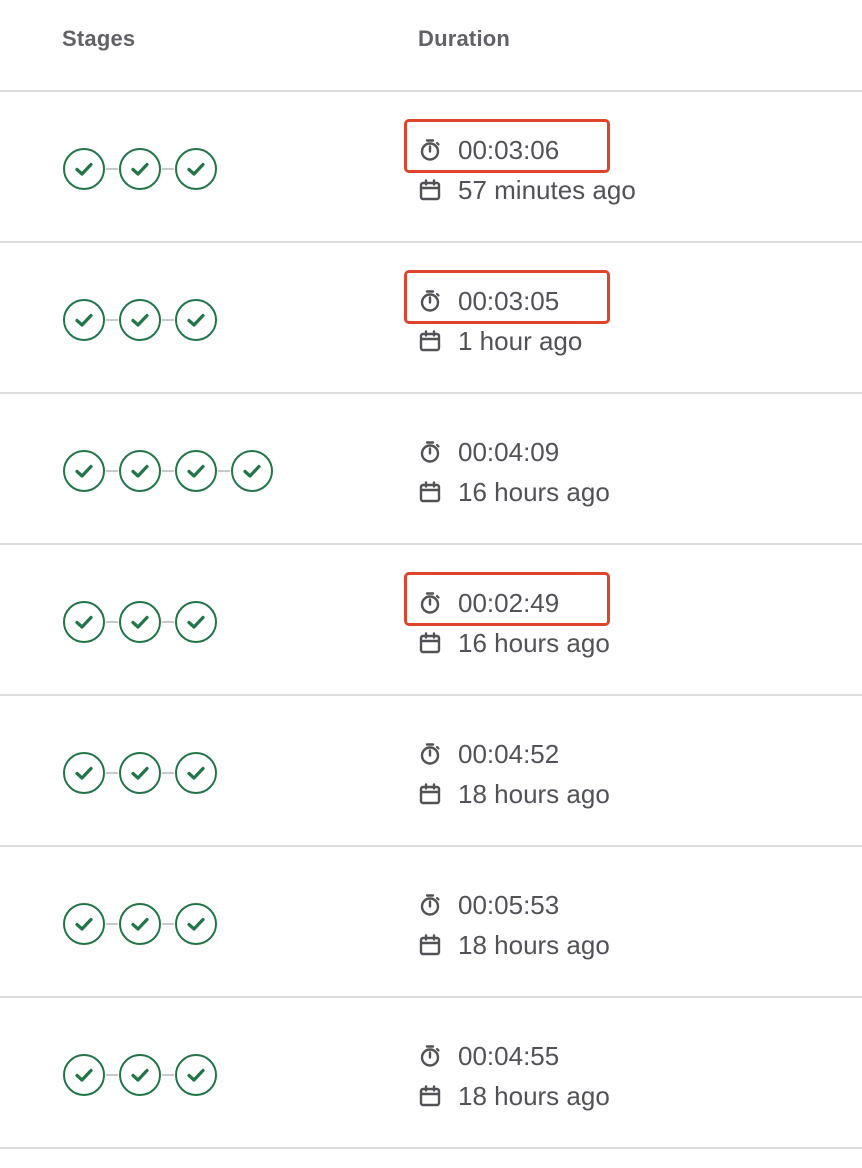 The width and height of the screenshot is (862, 1168). Describe the element at coordinates (628, 1056) in the screenshot. I see `duration-line: 00:04:55` at that location.